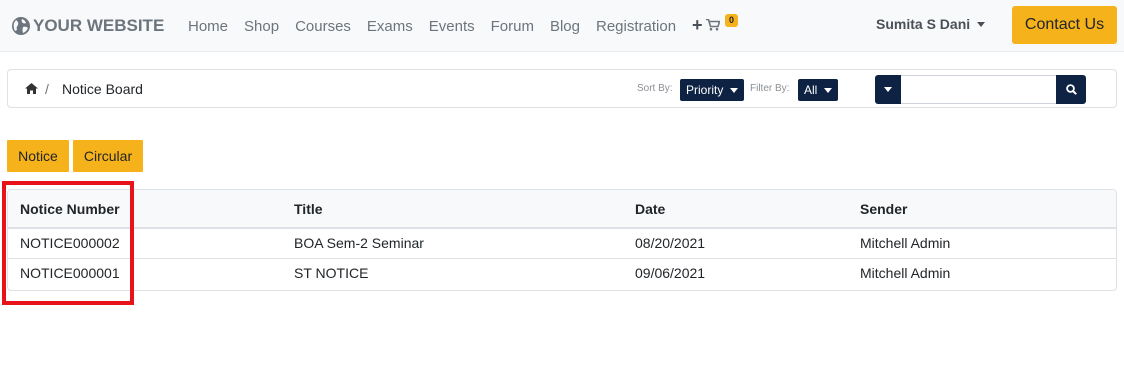 Image resolution: width=1124 pixels, height=365 pixels. Describe the element at coordinates (452, 26) in the screenshot. I see `nav-events: Events` at that location.